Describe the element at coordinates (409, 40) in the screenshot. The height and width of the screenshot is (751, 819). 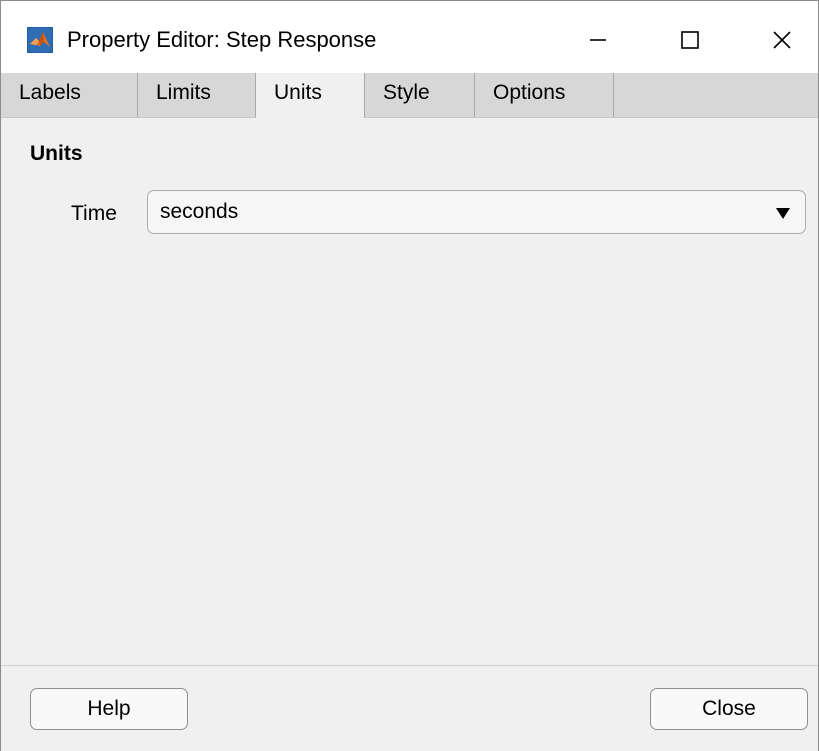
I see `title-bar: Property Editor: Step Response` at that location.